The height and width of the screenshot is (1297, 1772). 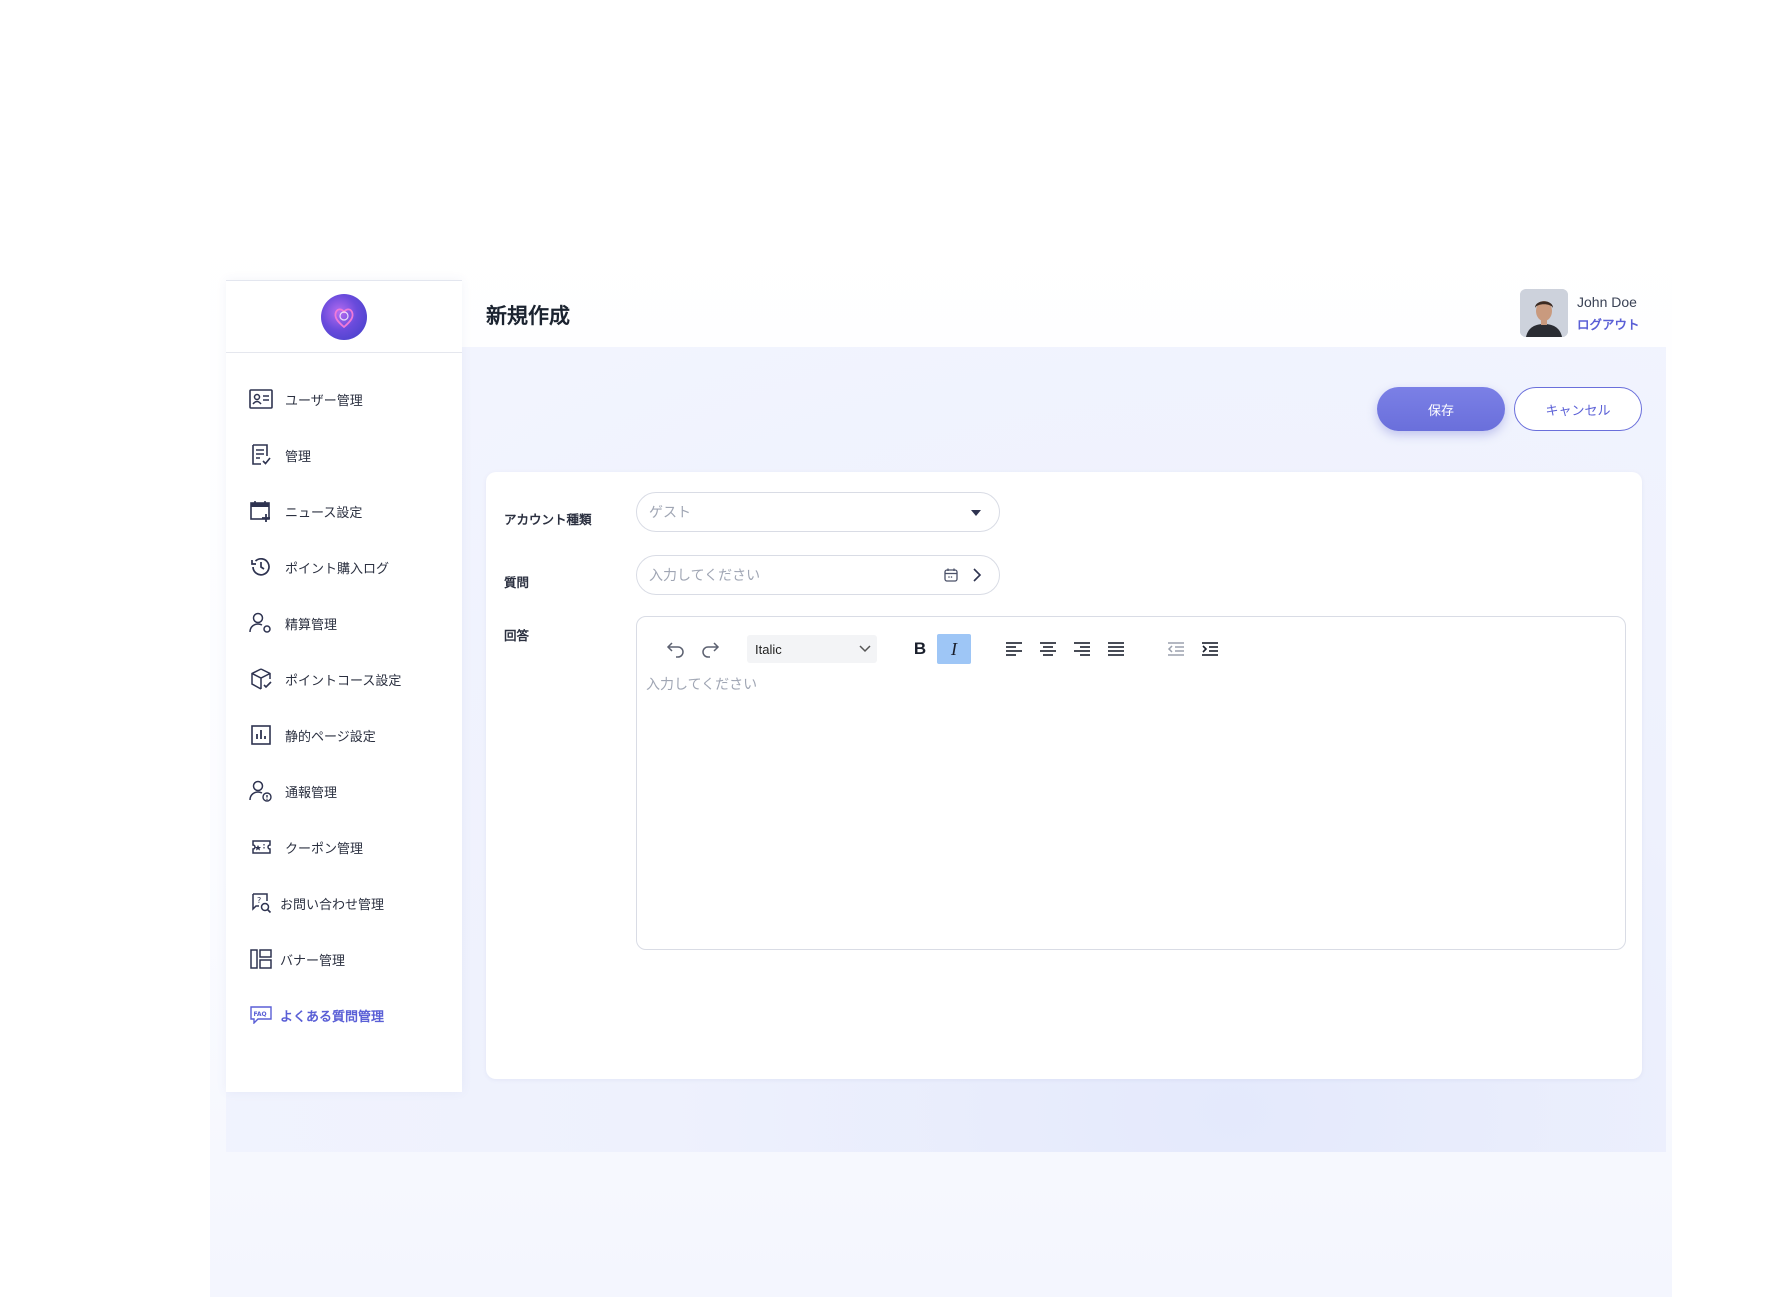 I want to click on save-button: 保存, so click(x=1441, y=409).